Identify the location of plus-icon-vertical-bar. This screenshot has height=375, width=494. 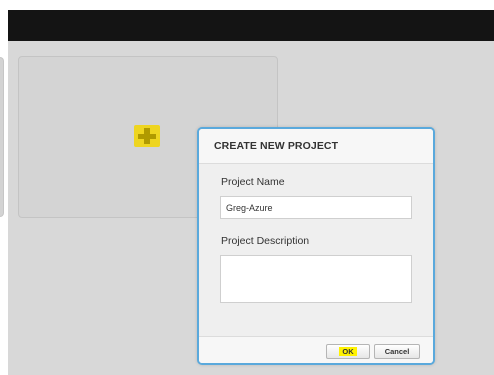
(147, 136).